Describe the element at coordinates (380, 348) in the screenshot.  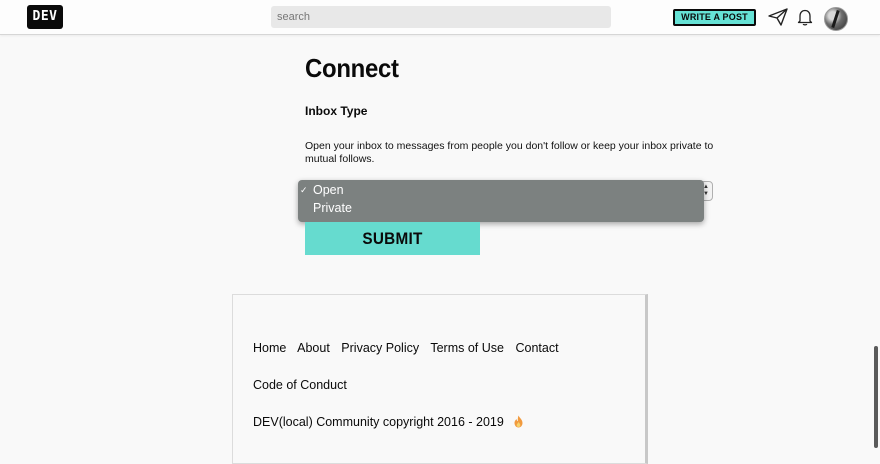
I see `footer-link-privacy-policy: Privacy Policy` at that location.